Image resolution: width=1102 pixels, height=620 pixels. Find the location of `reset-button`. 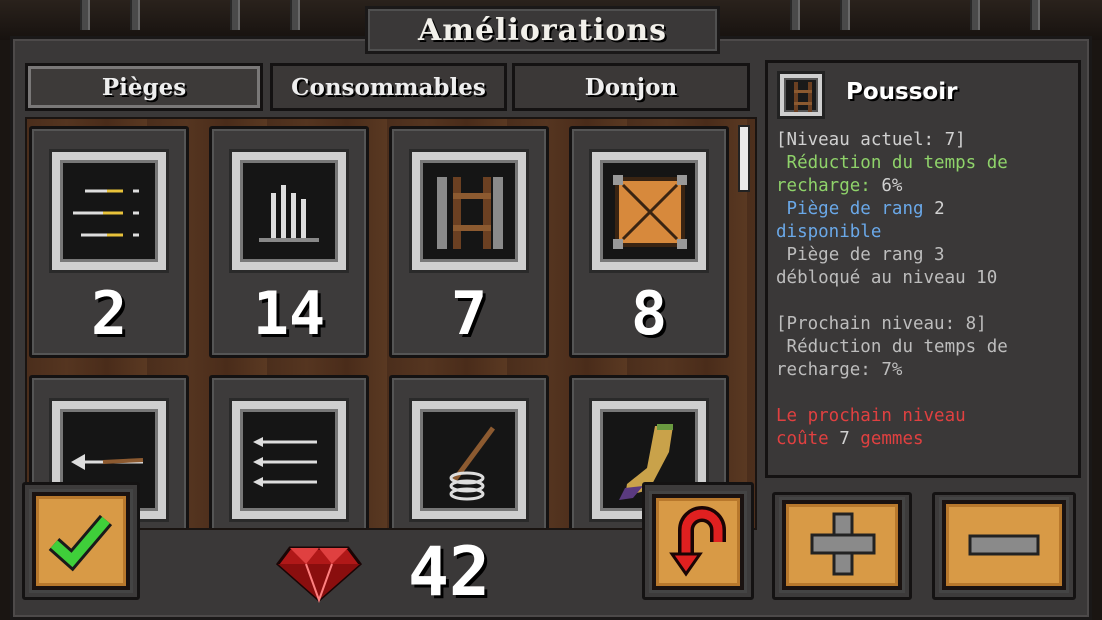

reset-button is located at coordinates (698, 542).